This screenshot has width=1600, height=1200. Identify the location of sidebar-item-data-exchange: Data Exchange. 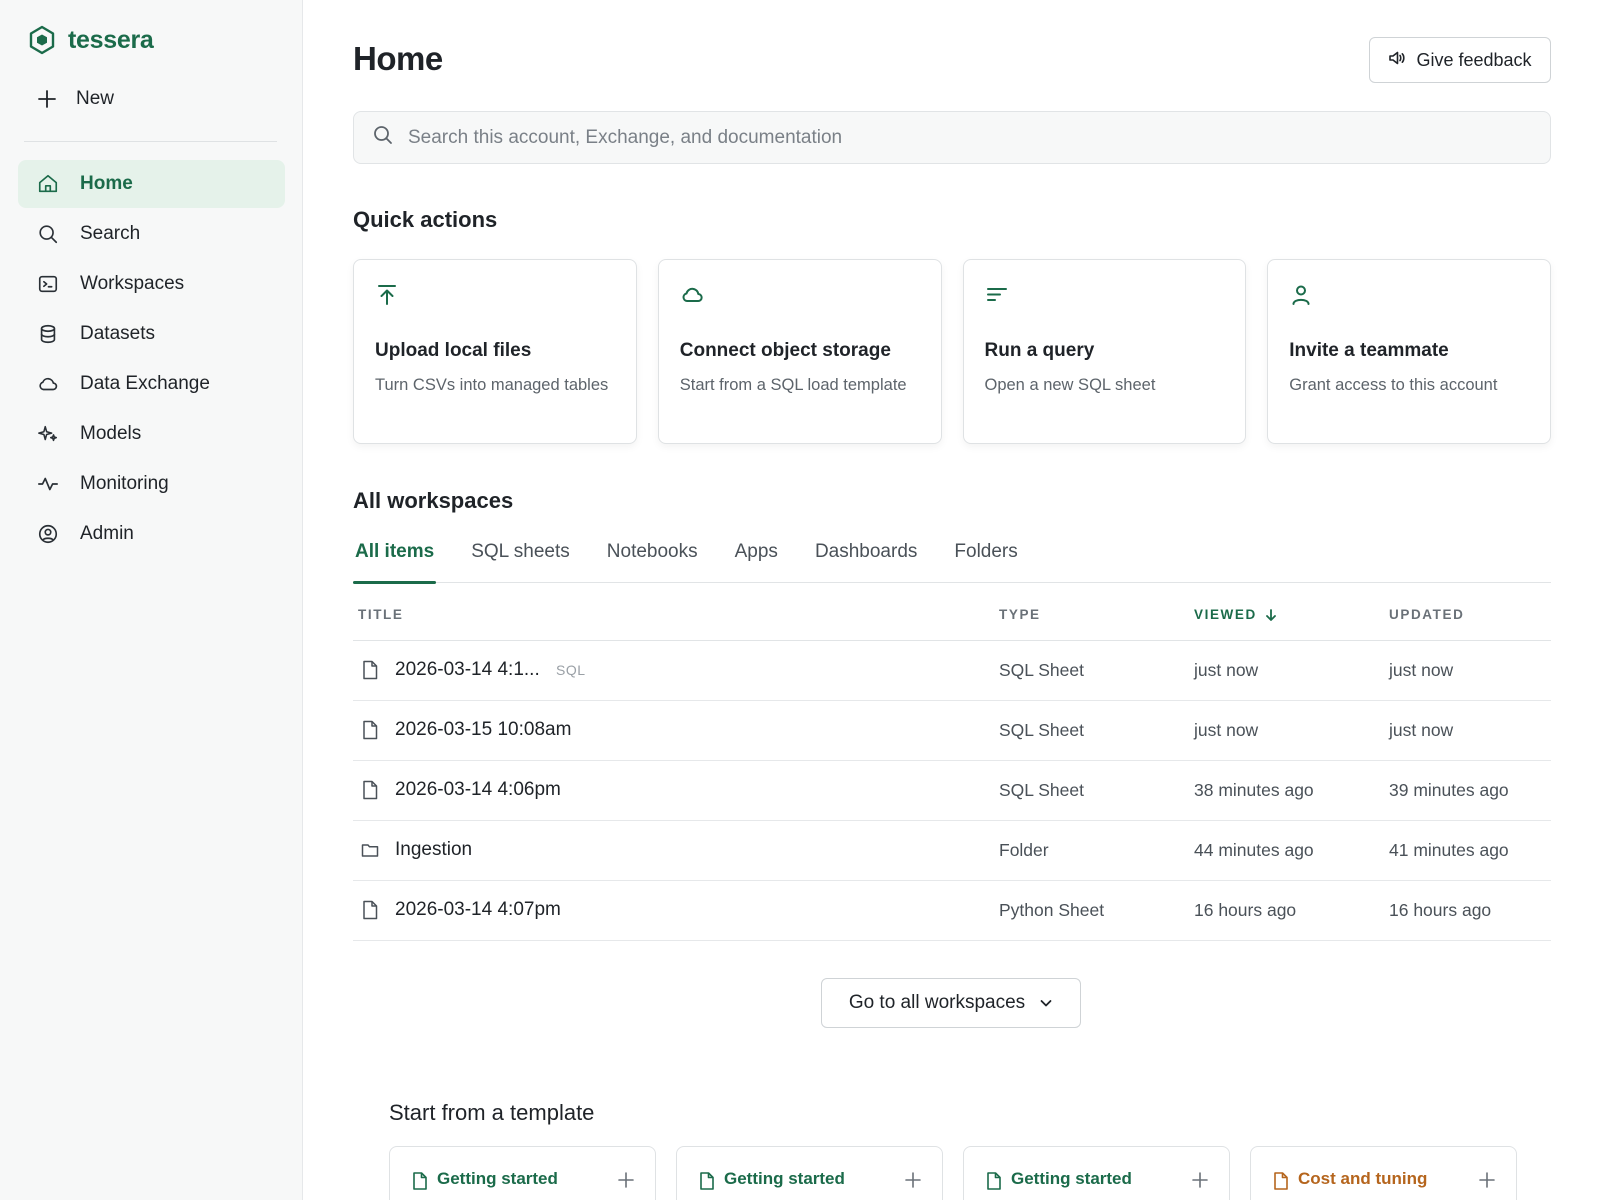
(151, 384).